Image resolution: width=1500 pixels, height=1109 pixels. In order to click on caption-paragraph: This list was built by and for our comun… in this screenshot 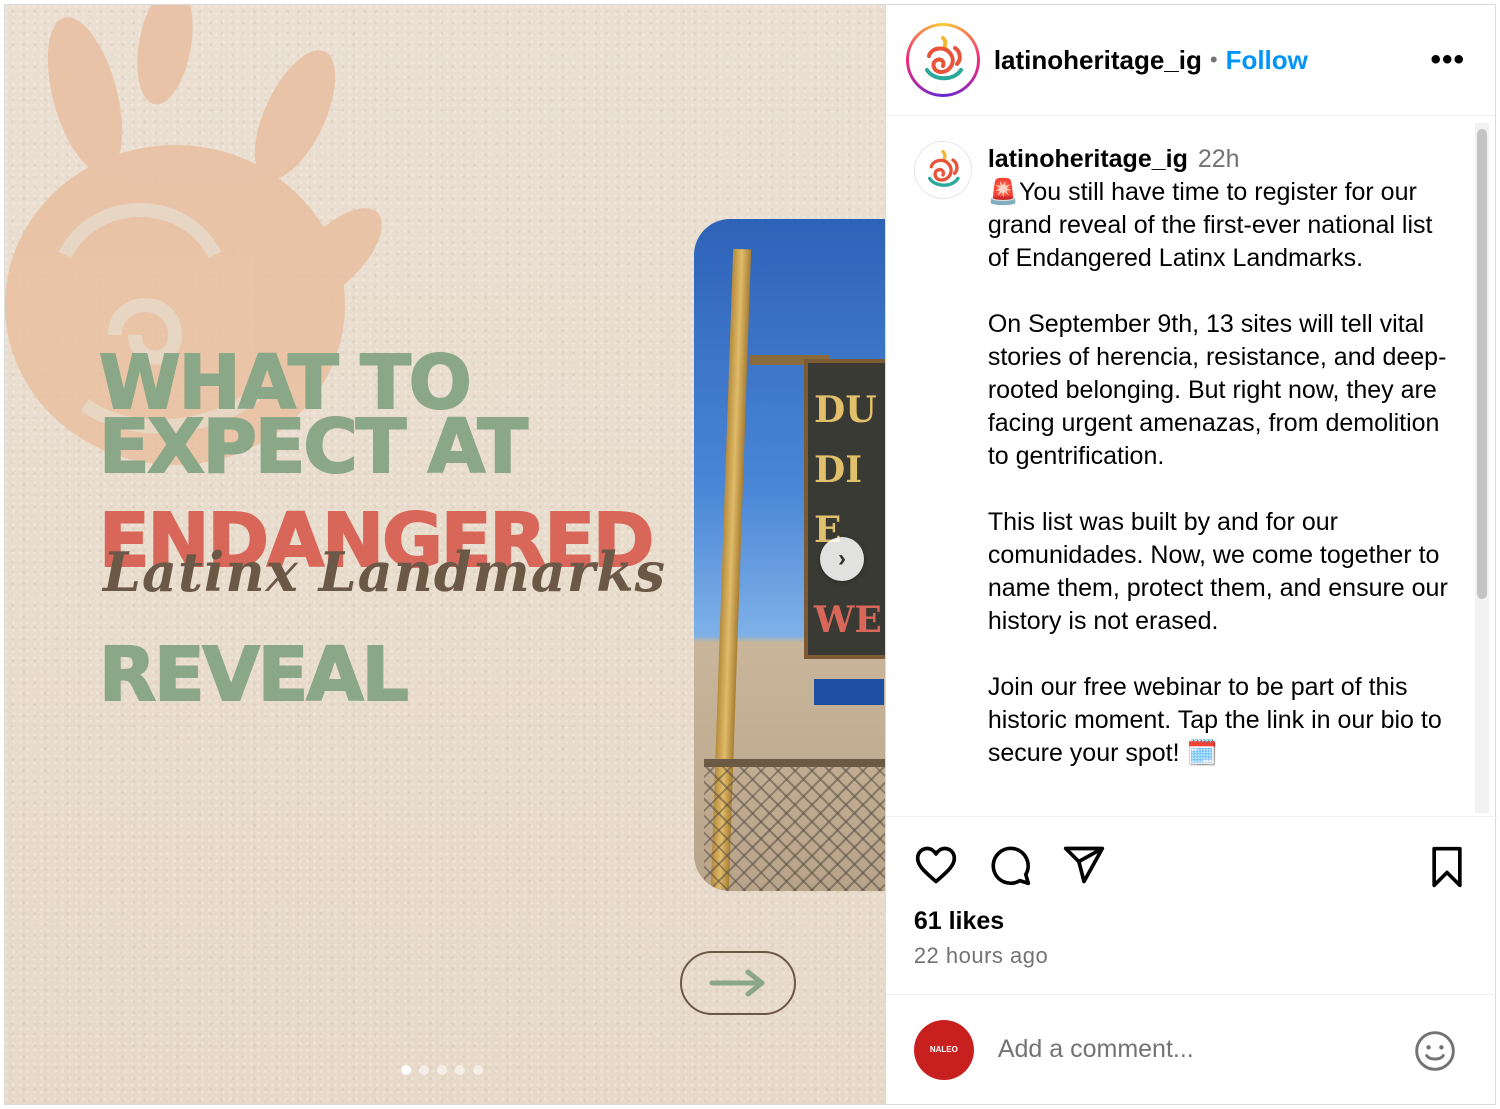, I will do `click(1217, 571)`.